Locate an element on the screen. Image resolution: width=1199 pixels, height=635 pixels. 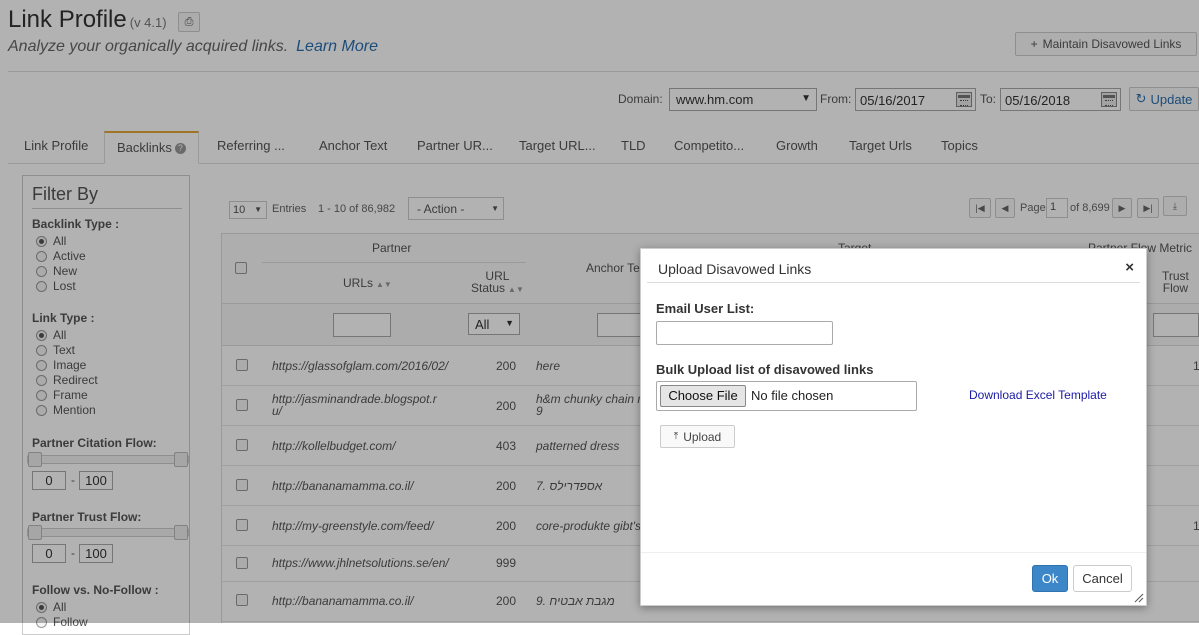
close-icon: × is located at coordinates (1129, 267).